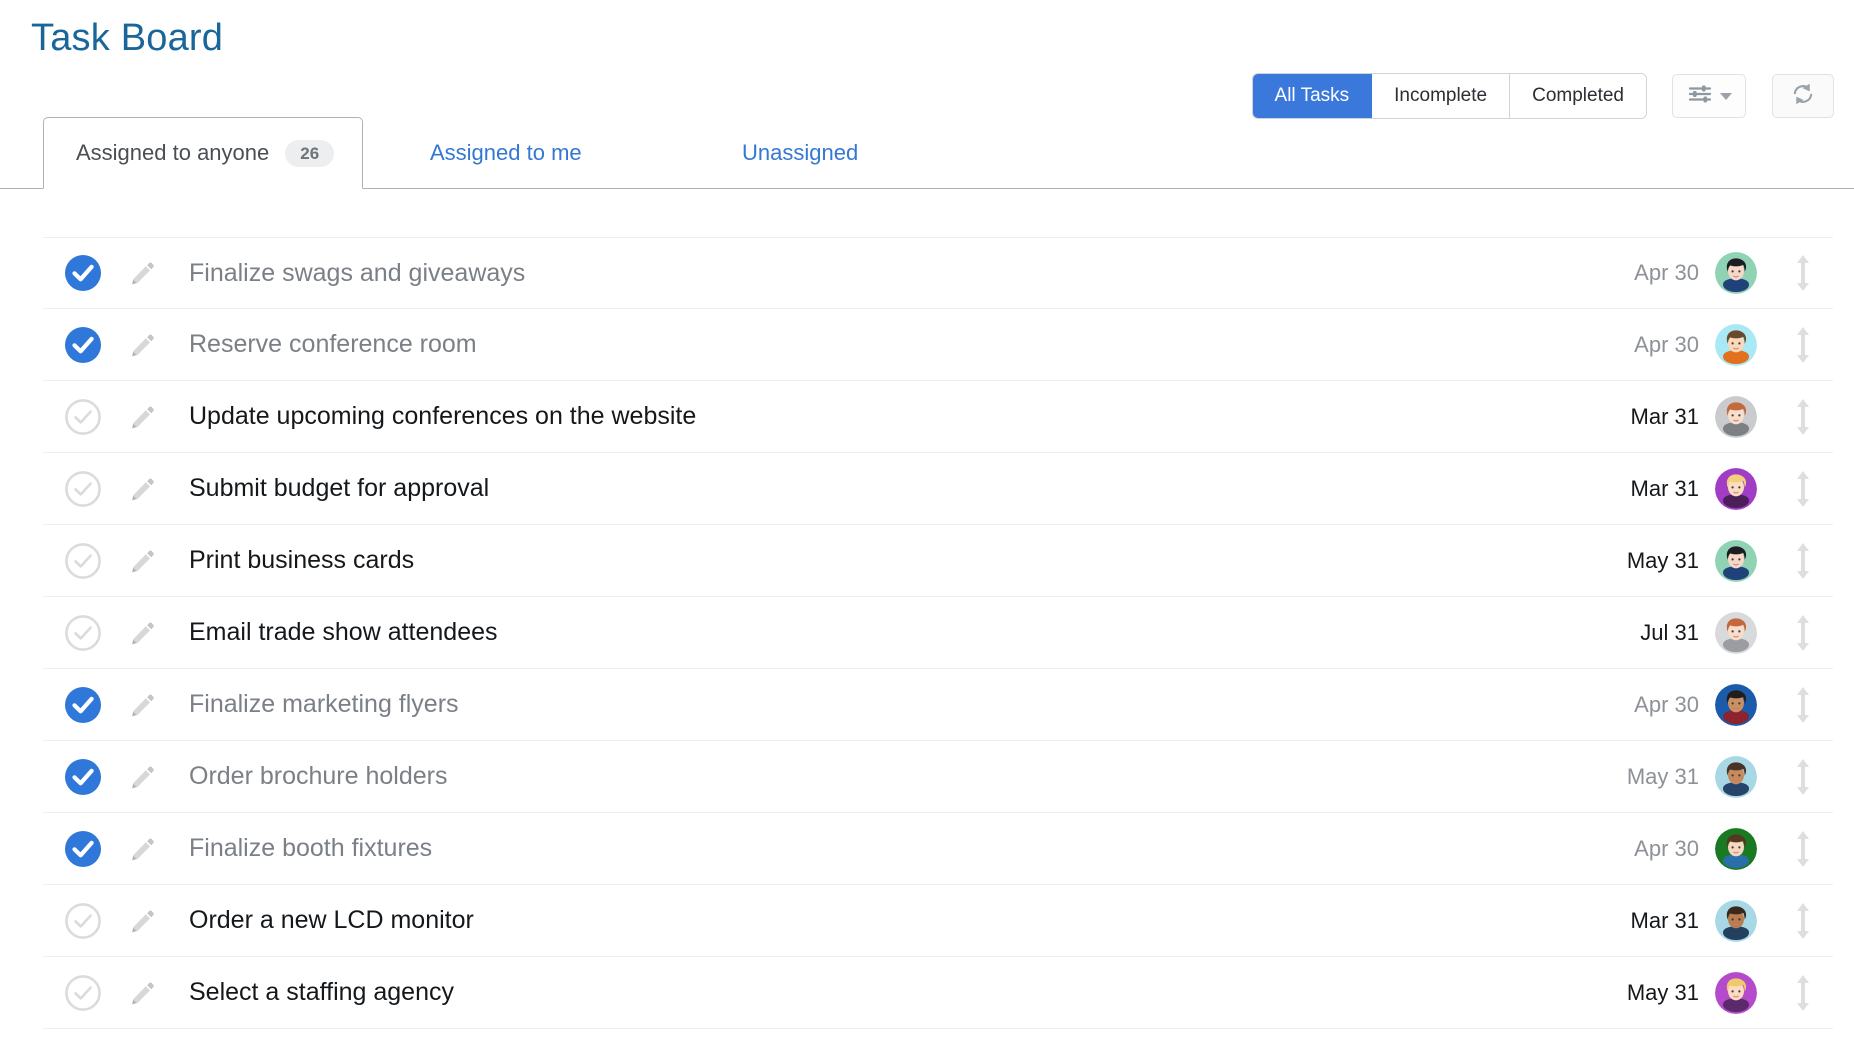 The height and width of the screenshot is (1049, 1854). I want to click on task-title: Order a new LCD monitor, so click(331, 920).